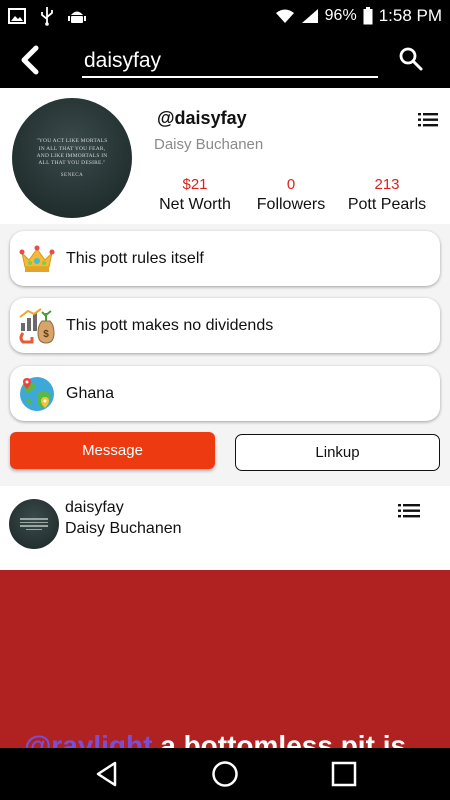 The image size is (450, 800). I want to click on post-display-name: Daisy Buchanen, so click(123, 528).